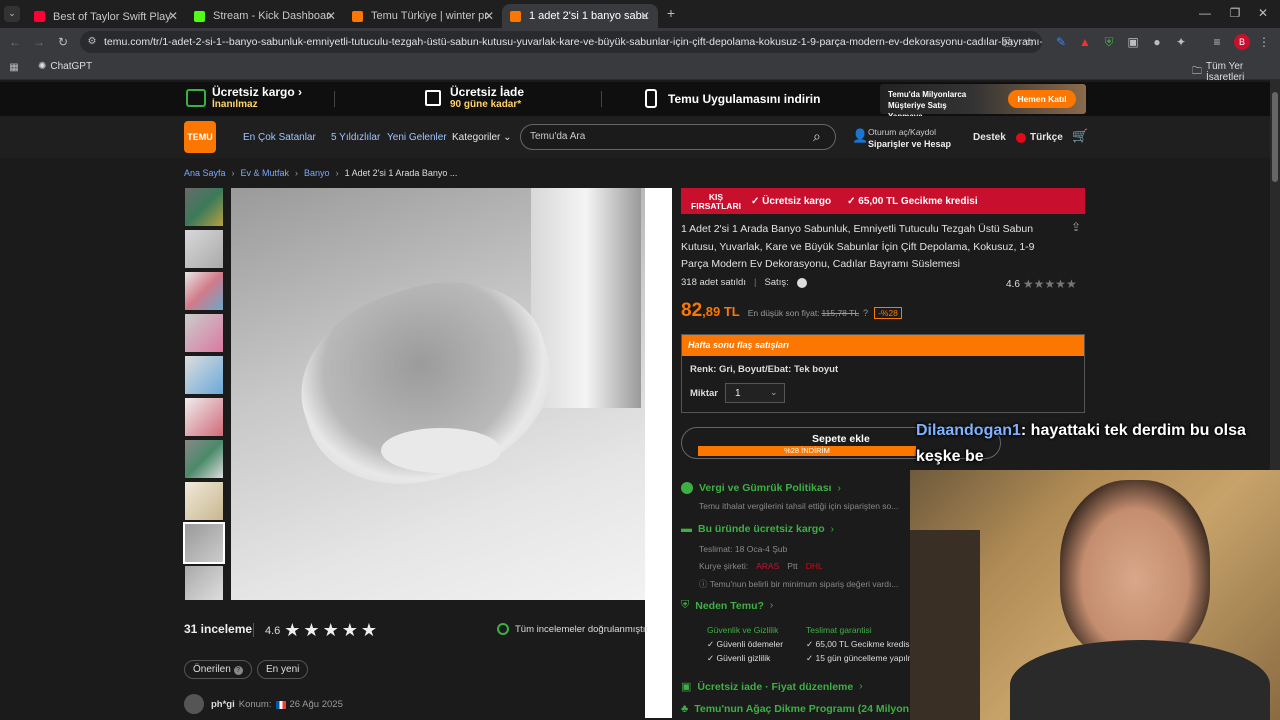 Image resolution: width=1280 pixels, height=720 pixels. I want to click on nav-categories: Kategoriler ⌄, so click(482, 137).